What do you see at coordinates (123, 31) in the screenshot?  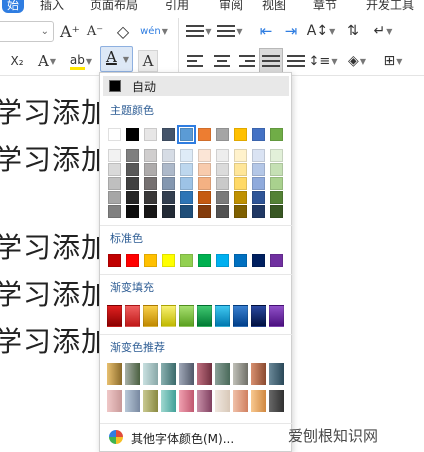 I see `clear-format-button: ◇` at bounding box center [123, 31].